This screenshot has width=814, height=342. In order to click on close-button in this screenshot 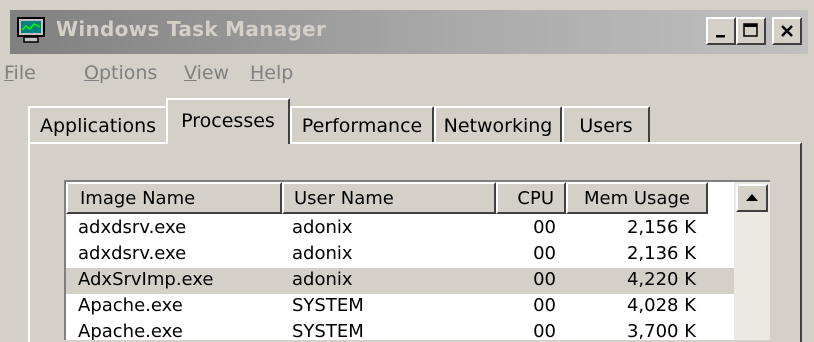, I will do `click(787, 31)`.